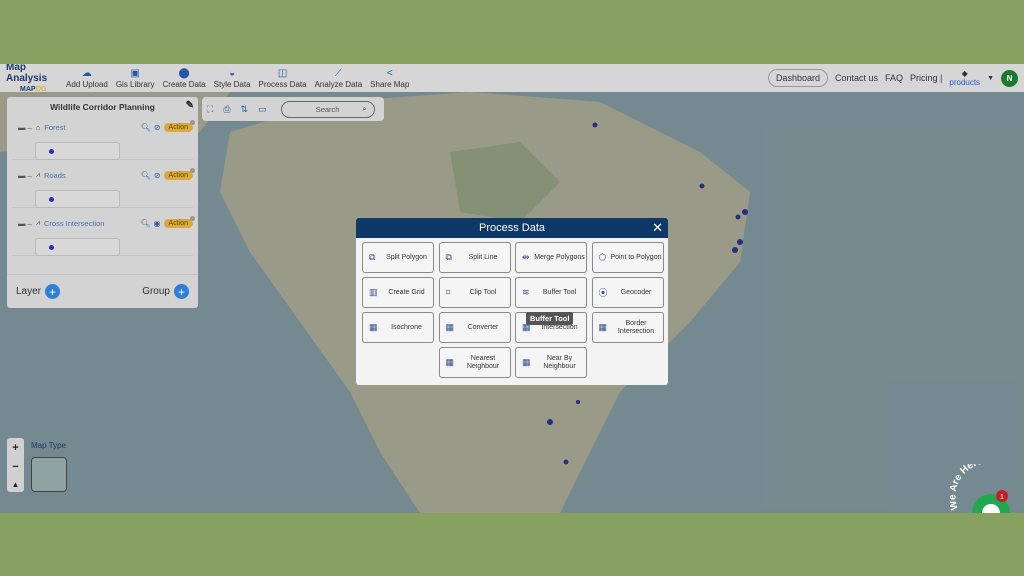  I want to click on tool-clip-tool: ⌗ Clip Tool, so click(474, 292).